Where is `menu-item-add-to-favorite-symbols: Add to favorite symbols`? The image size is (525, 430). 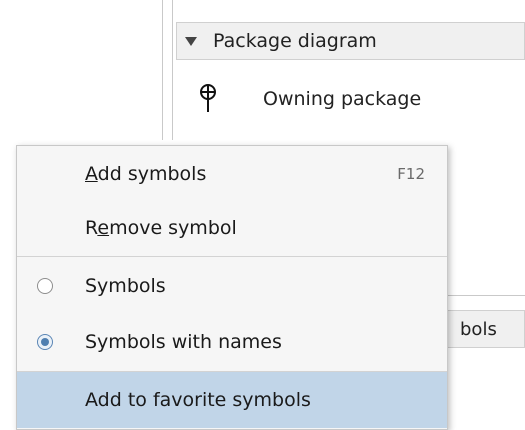 menu-item-add-to-favorite-symbols: Add to favorite symbols is located at coordinates (232, 400).